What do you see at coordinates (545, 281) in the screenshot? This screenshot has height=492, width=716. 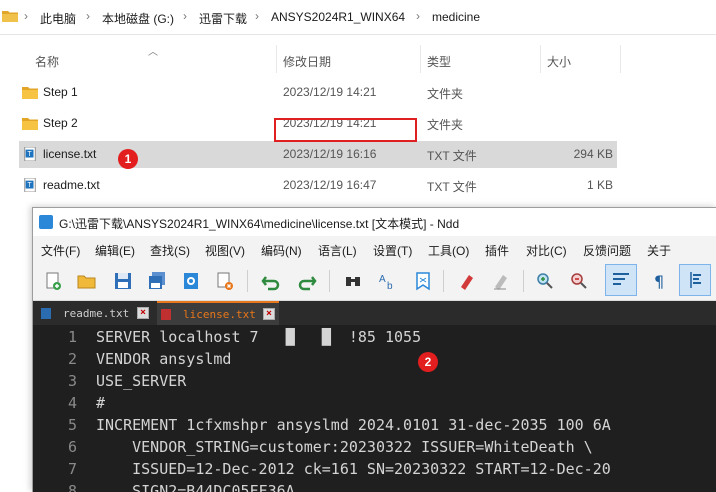 I see `zoom-in-icon` at bounding box center [545, 281].